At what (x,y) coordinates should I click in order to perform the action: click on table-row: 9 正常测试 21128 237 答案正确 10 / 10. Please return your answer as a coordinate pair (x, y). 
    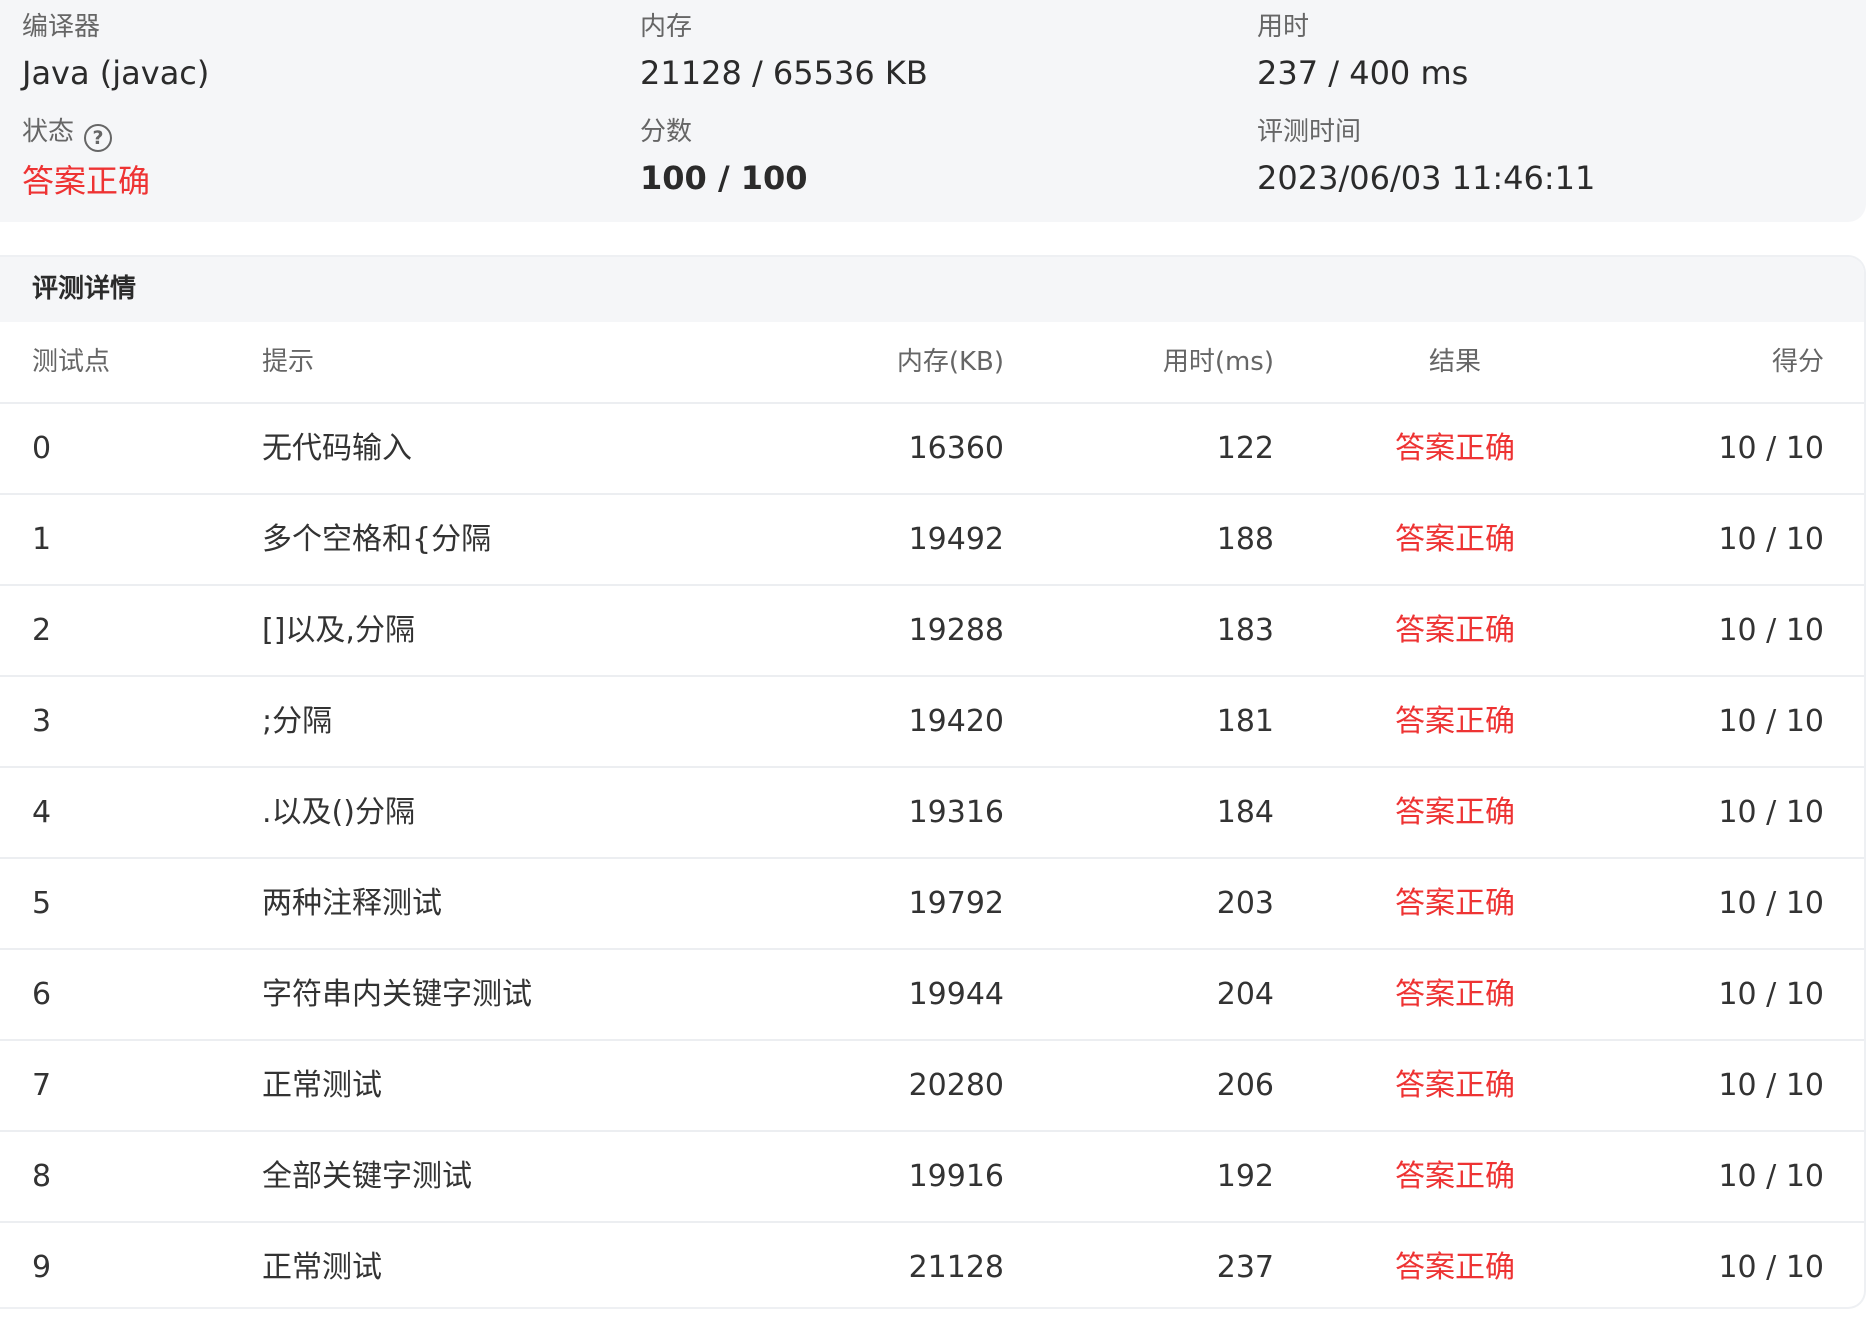
    Looking at the image, I should click on (932, 1265).